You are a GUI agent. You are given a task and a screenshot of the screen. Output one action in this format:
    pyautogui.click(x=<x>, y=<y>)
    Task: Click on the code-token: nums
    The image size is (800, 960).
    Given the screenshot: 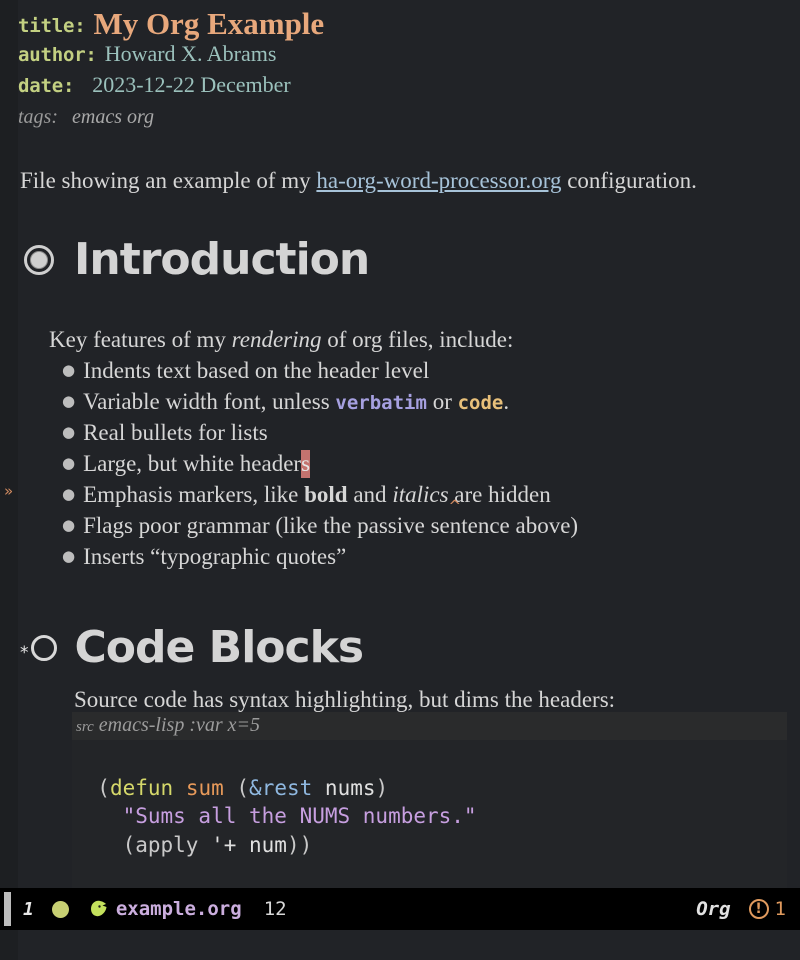 What is the action you would take?
    pyautogui.click(x=350, y=787)
    